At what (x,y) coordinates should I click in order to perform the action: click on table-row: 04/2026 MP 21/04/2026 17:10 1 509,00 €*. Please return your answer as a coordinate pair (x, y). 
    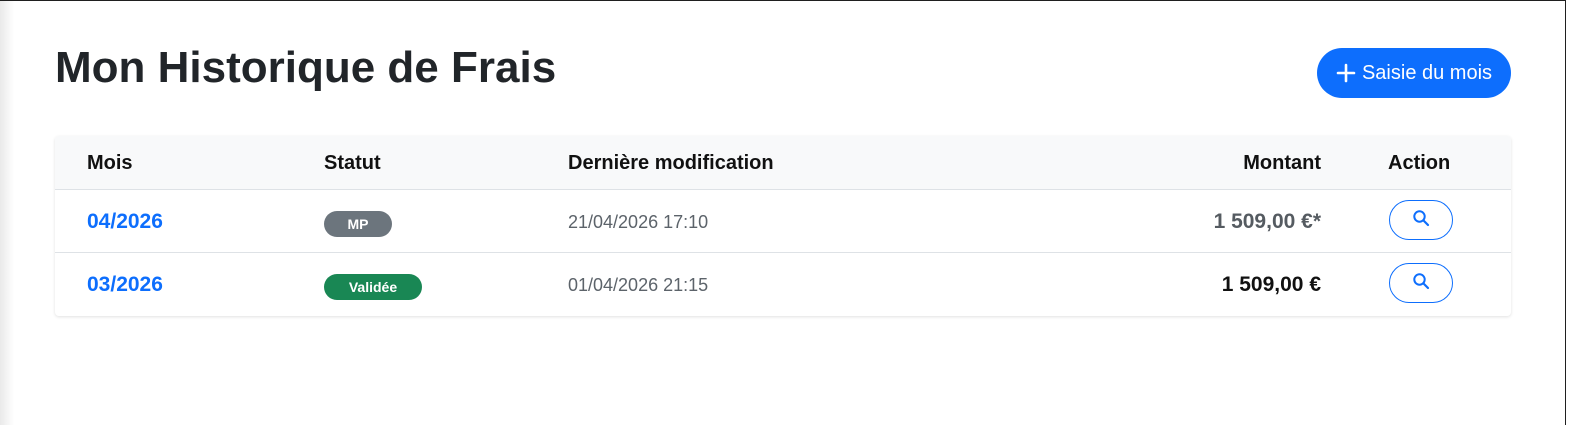
    Looking at the image, I should click on (783, 221).